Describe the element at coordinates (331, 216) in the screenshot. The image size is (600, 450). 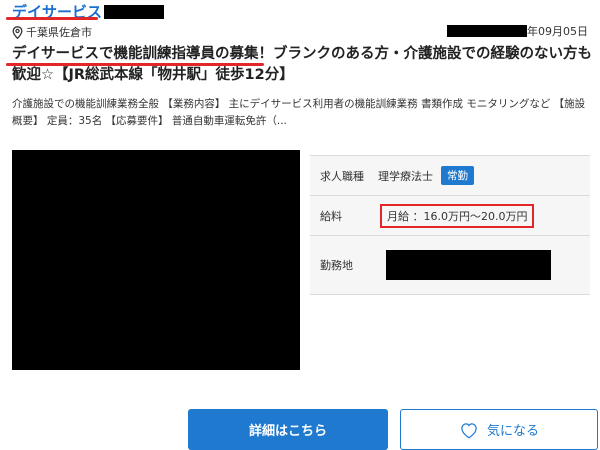
I see `salary-label: 給料` at that location.